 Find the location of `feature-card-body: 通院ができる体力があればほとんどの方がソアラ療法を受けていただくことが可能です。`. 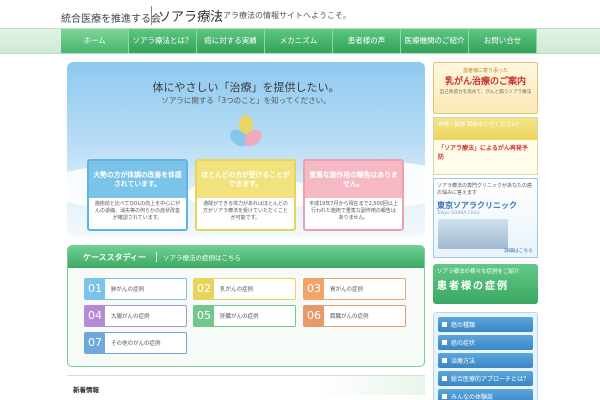

feature-card-body: 通院ができる体力があればほとんどの方がソアラ療法を受けていただくことが可能です。 is located at coordinates (245, 211).